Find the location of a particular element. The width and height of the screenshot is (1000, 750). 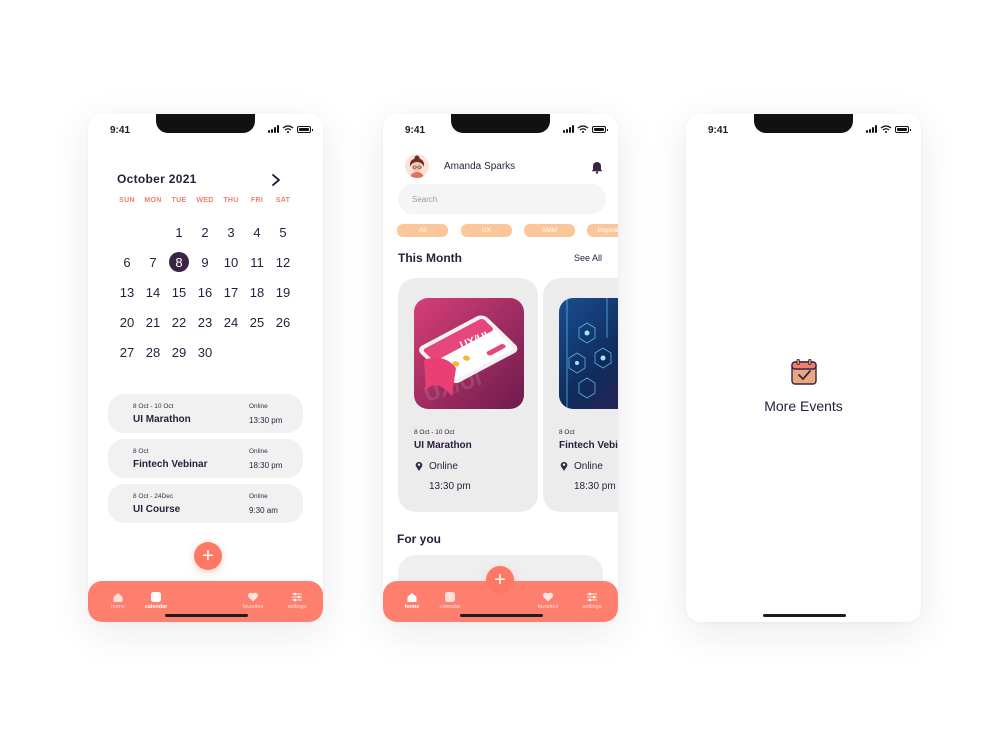

event-dates: 8 Oct - 10 Oct is located at coordinates (153, 406).